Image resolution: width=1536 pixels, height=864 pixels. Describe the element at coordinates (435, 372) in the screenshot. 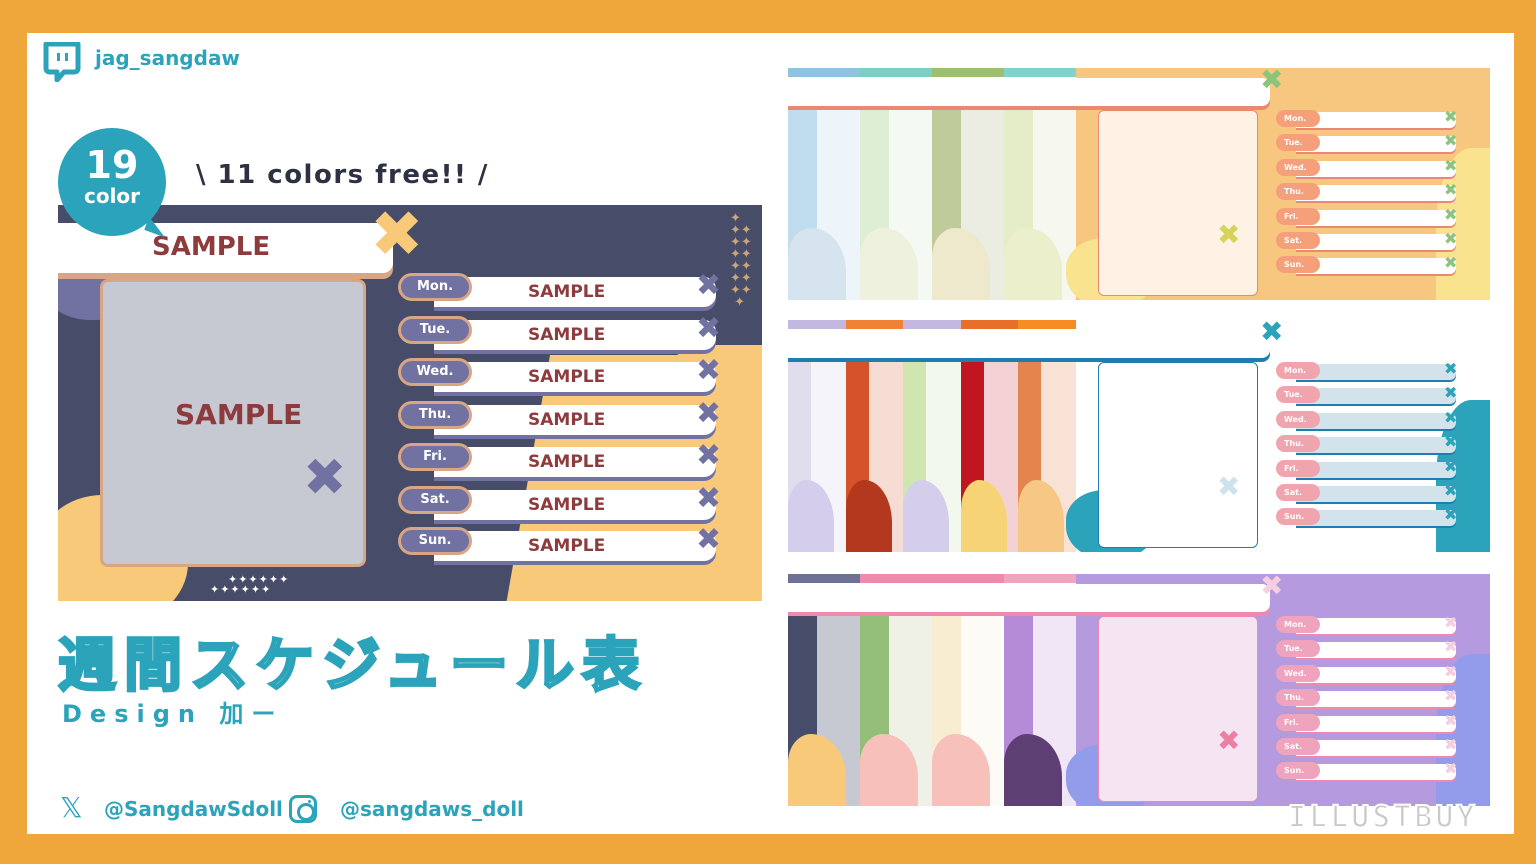

I see `day-label: Wed.` at that location.